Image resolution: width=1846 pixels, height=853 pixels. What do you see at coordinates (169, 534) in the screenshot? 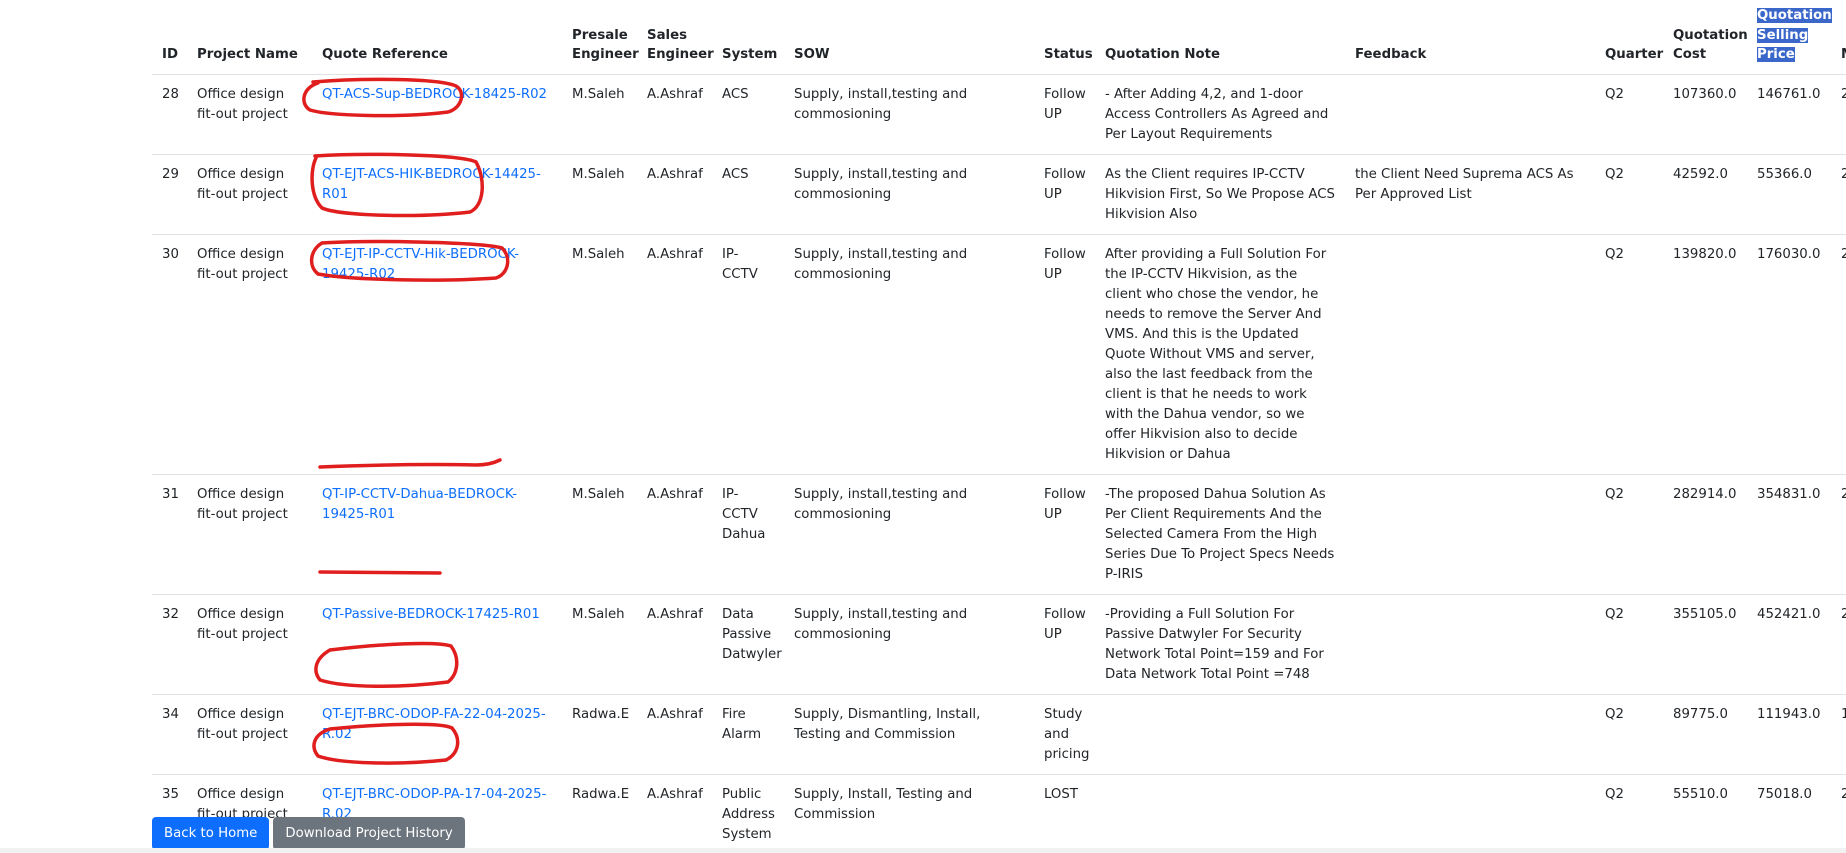
I see `cell-id: 31` at bounding box center [169, 534].